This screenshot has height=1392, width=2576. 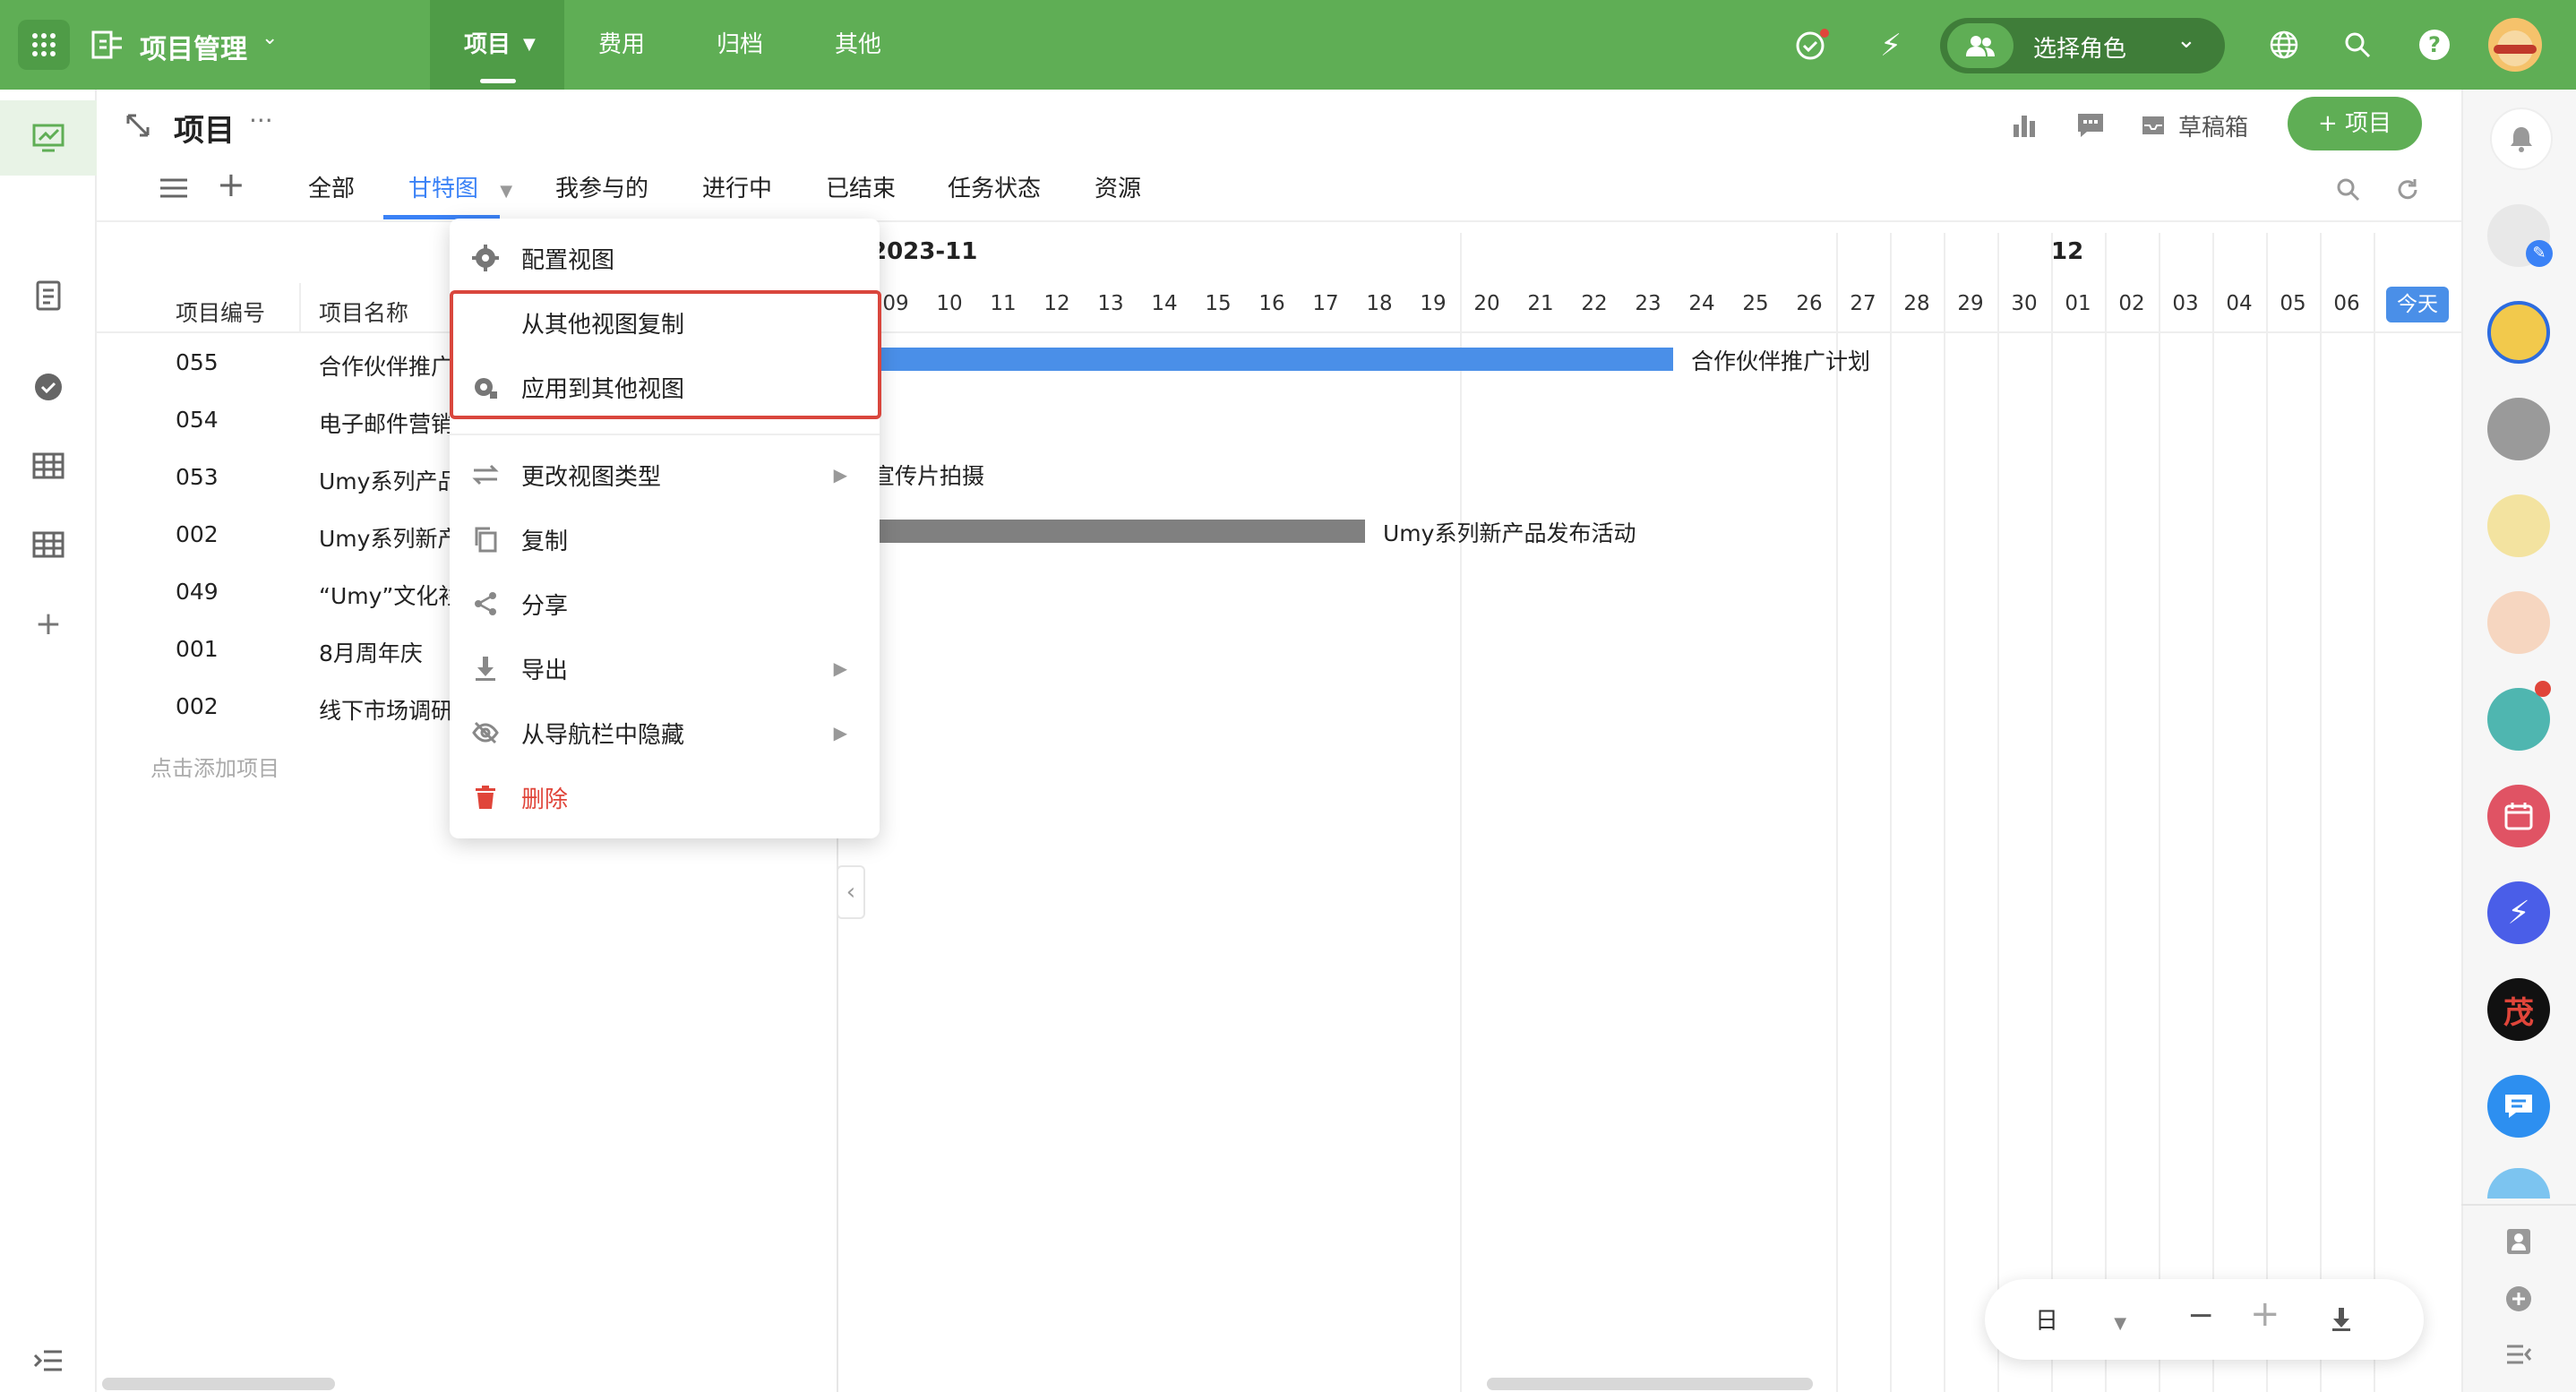 What do you see at coordinates (385, 480) in the screenshot?
I see `table-row-name: Umy系列产品宣传片拍摄` at bounding box center [385, 480].